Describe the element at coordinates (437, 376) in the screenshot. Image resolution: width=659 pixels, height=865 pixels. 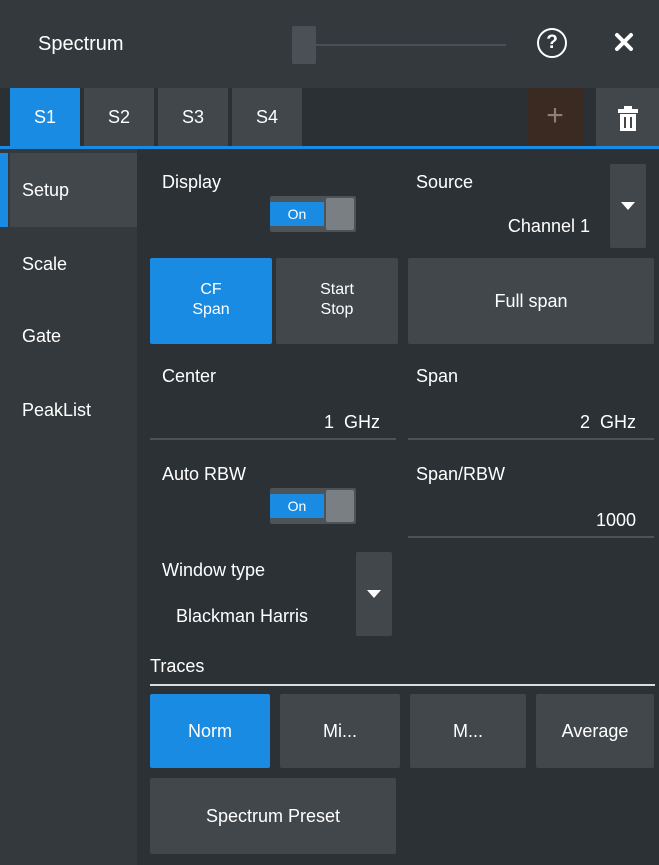
I see `span-label: Span` at that location.